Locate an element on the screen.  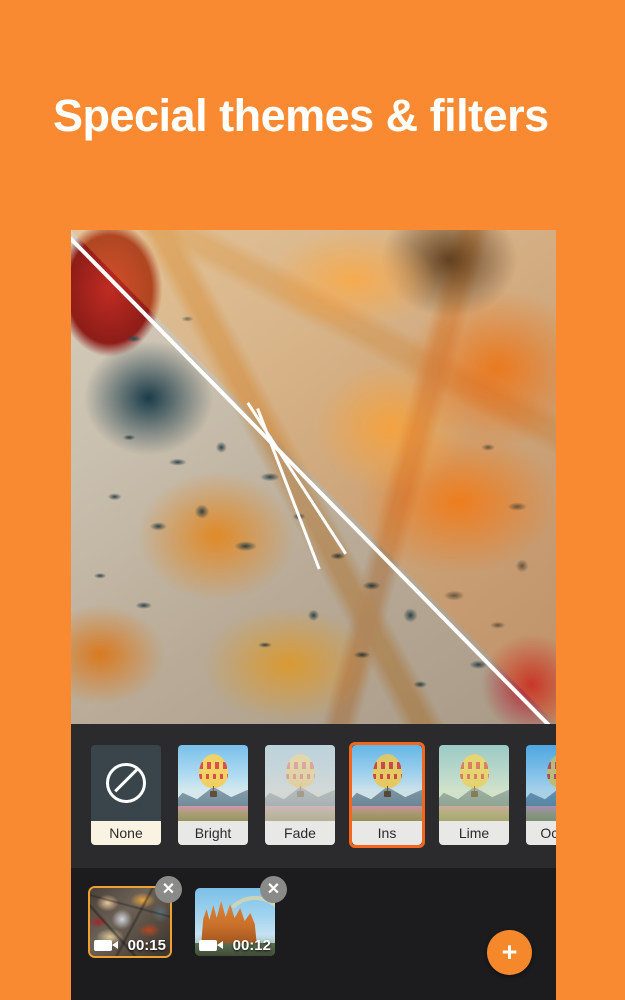
filter-item-none: None is located at coordinates (126, 795).